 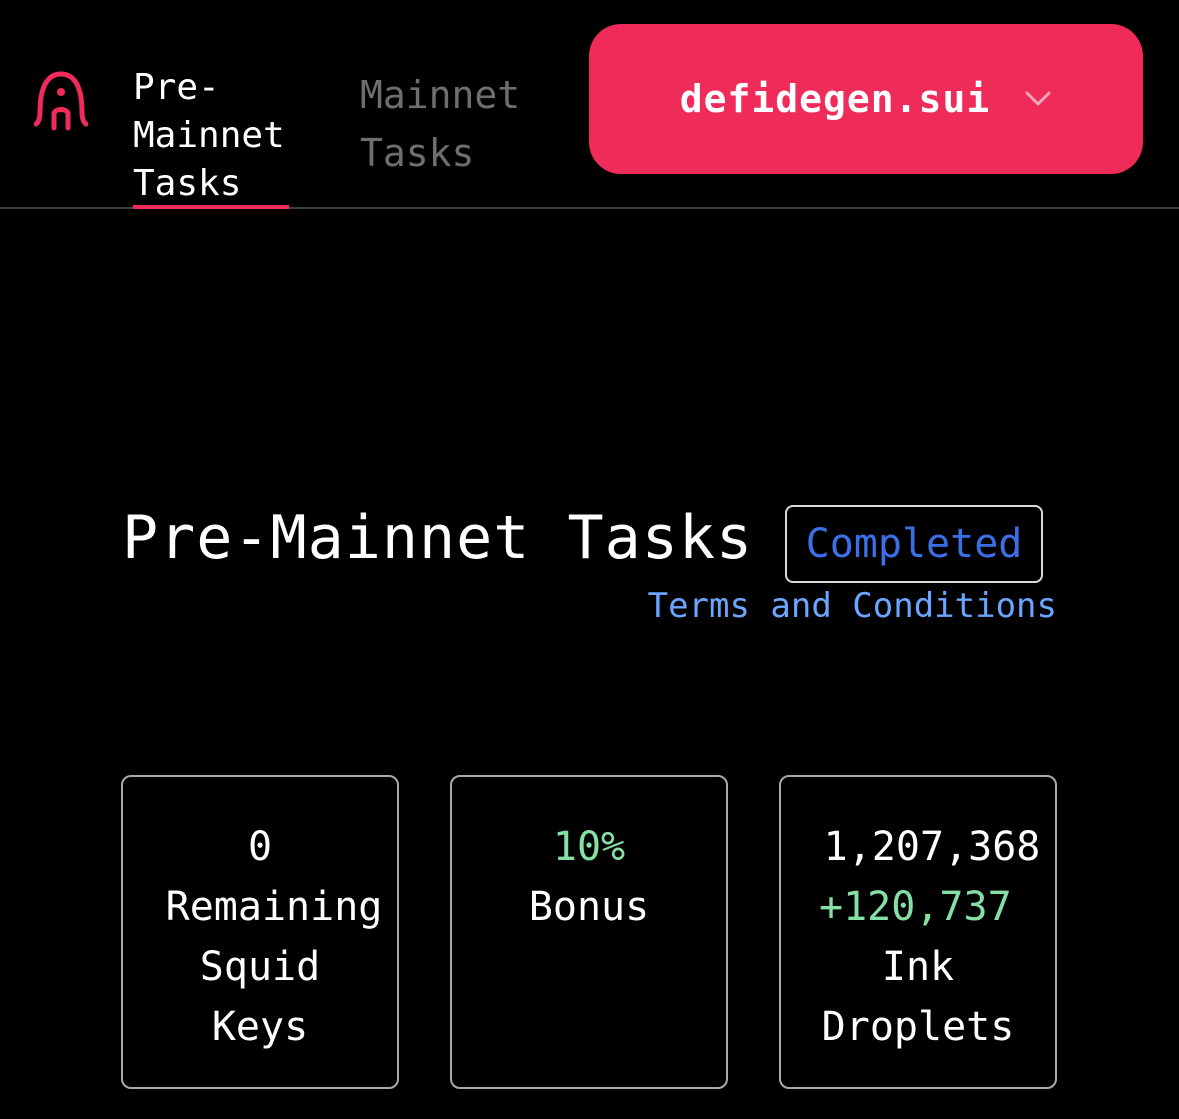 I want to click on ink-droplets-value: 1,207,368, so click(x=932, y=847).